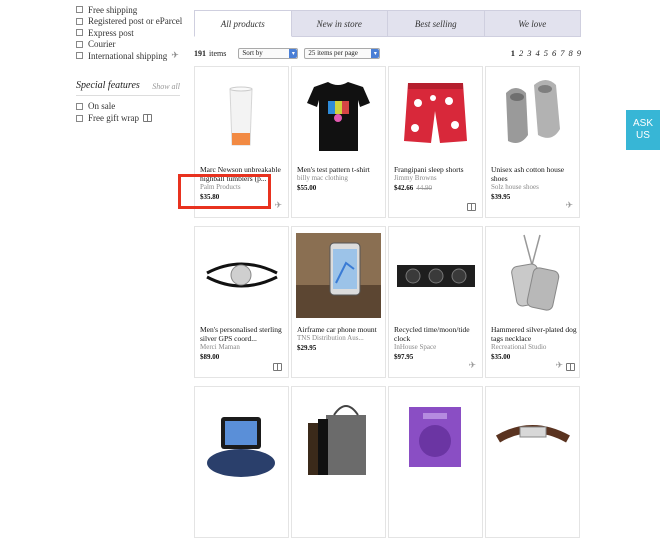  I want to click on price-value: $39.95, so click(501, 197).